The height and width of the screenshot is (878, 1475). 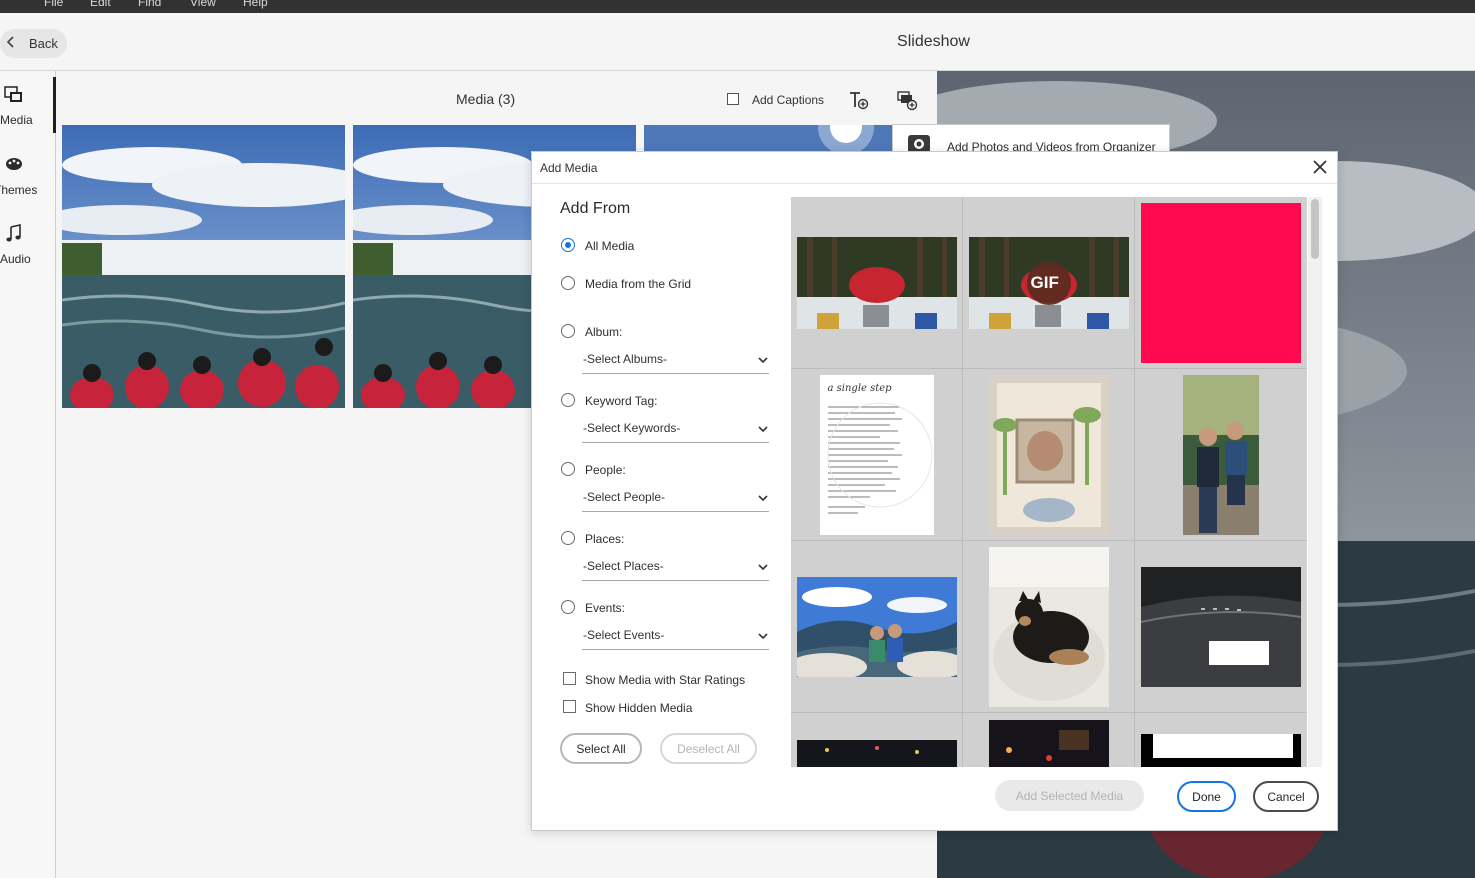 What do you see at coordinates (14, 234) in the screenshot?
I see `music-note-icon` at bounding box center [14, 234].